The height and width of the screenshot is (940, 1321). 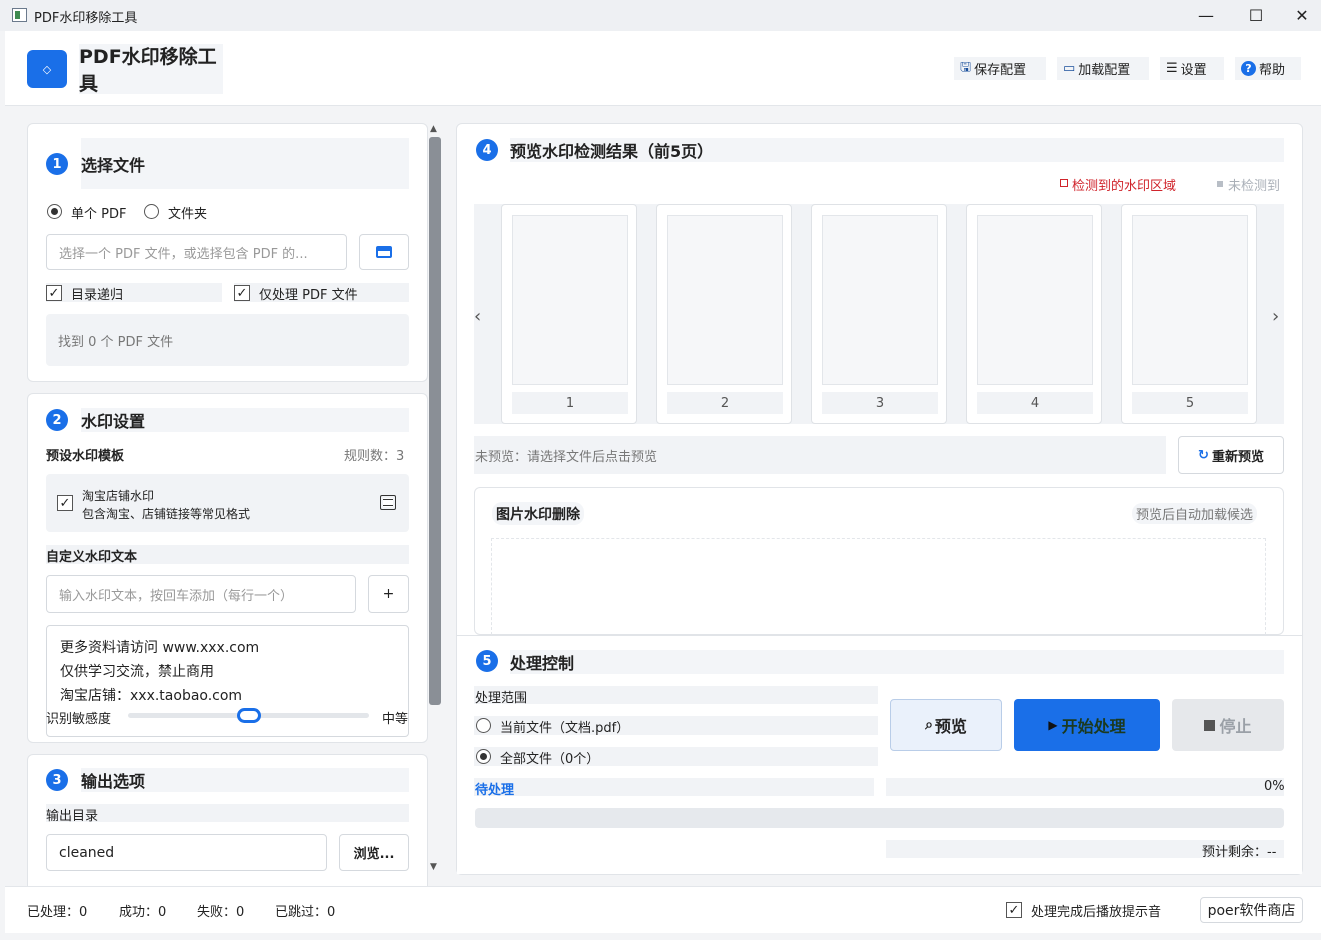 What do you see at coordinates (433, 867) in the screenshot?
I see `scroll-down-icon: ▼` at bounding box center [433, 867].